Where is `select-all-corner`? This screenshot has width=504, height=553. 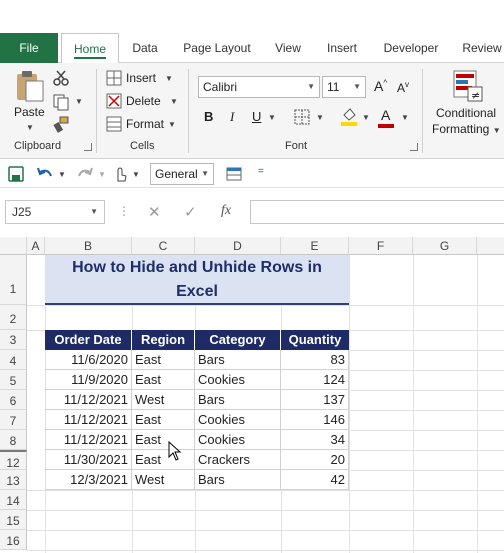
select-all-corner is located at coordinates (13, 246).